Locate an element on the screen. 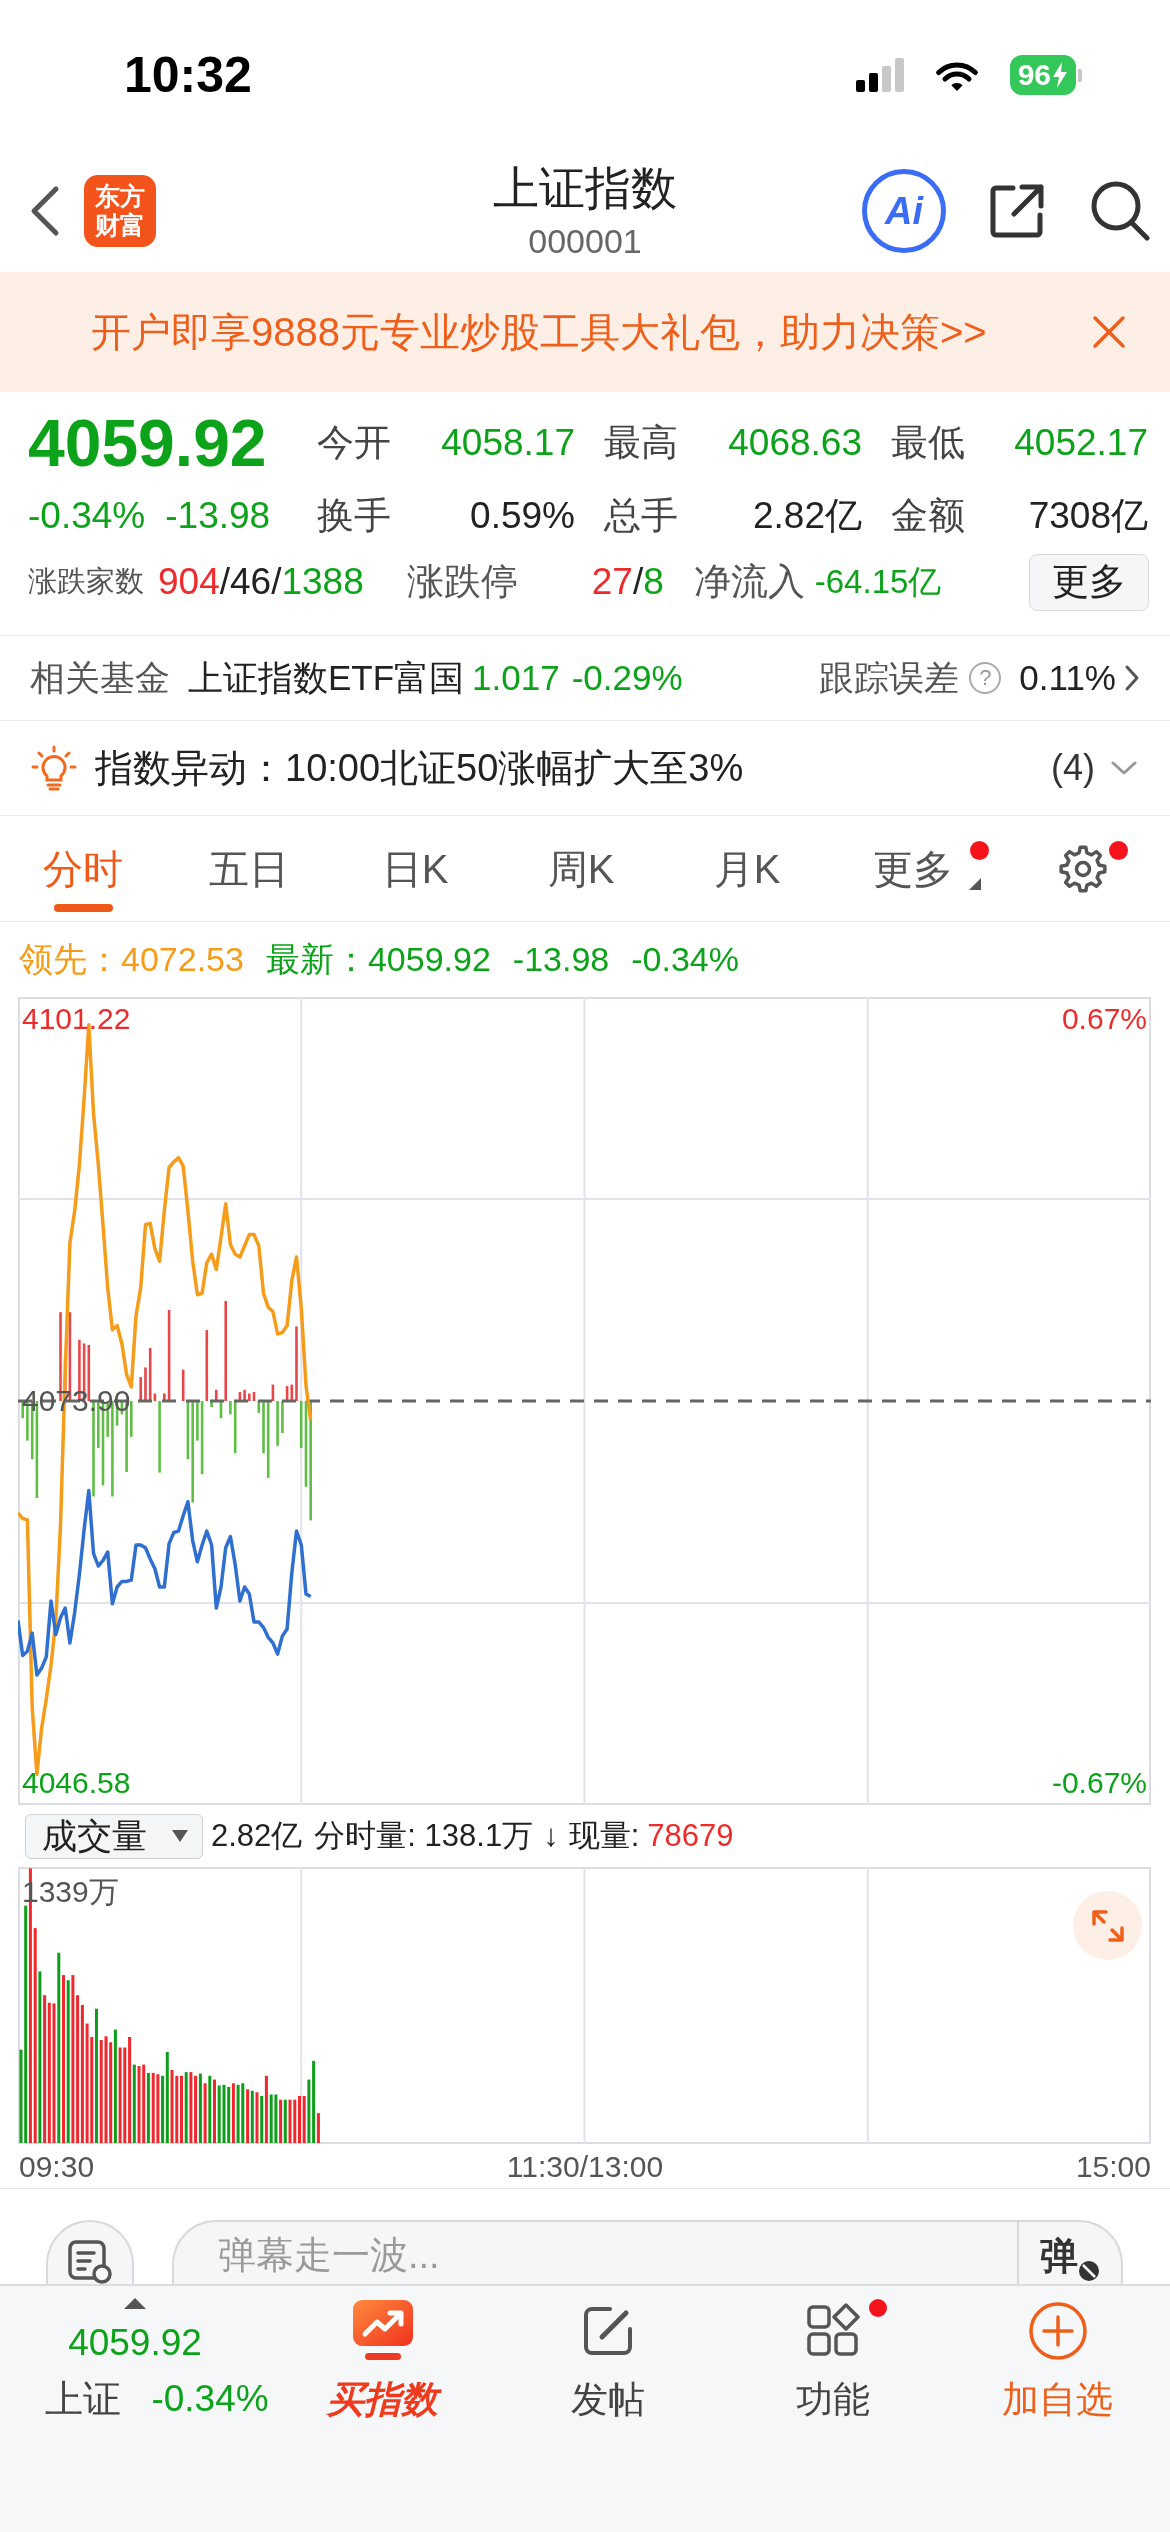 The width and height of the screenshot is (1170, 2532). limit-label: 涨跌停 is located at coordinates (462, 582).